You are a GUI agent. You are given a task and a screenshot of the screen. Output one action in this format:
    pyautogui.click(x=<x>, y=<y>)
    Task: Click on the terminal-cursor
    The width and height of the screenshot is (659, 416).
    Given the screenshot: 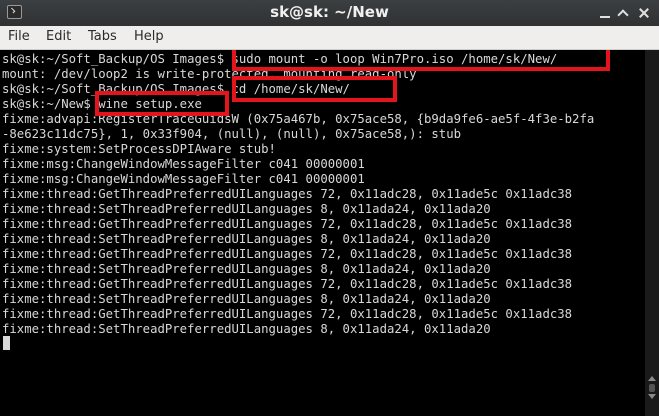 What is the action you would take?
    pyautogui.click(x=6, y=343)
    